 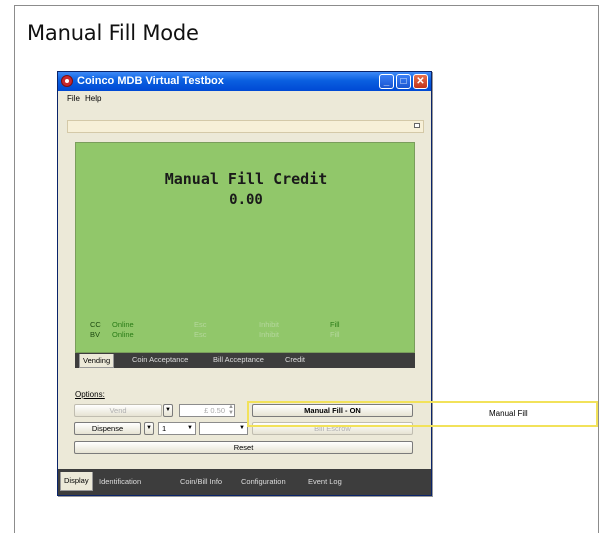 What do you see at coordinates (207, 410) in the screenshot?
I see `price-input: £ 0.50` at bounding box center [207, 410].